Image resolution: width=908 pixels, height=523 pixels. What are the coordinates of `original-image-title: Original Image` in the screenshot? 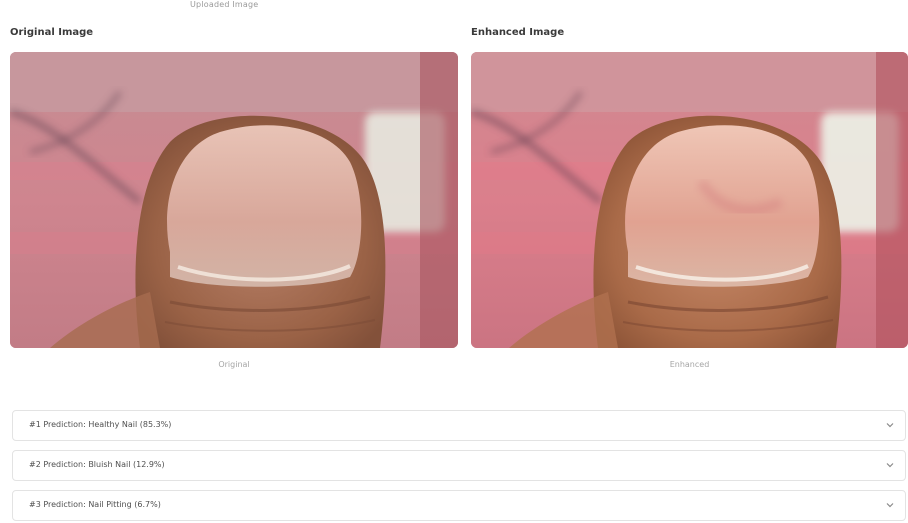 It's located at (52, 32).